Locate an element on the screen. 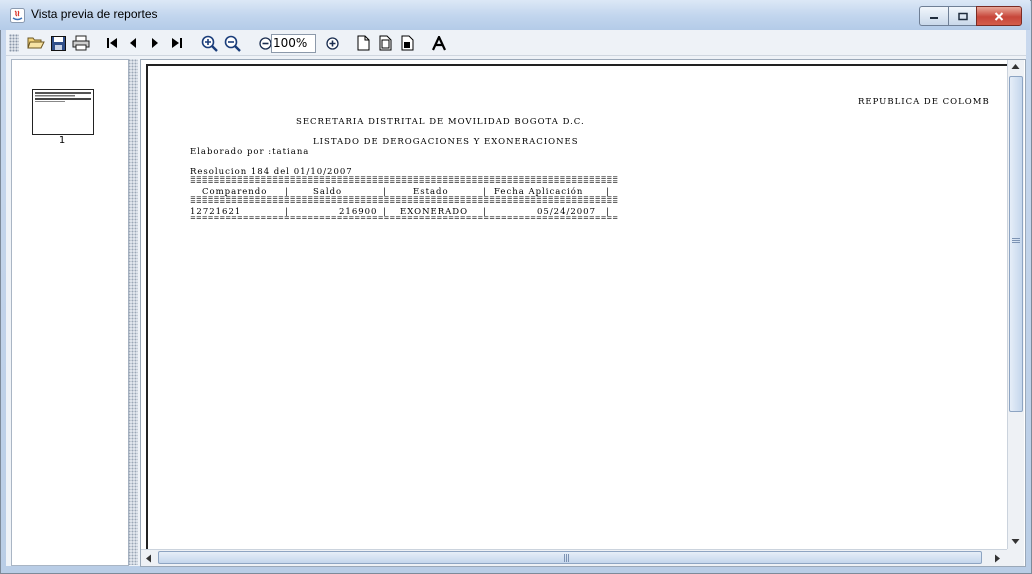  title-bar: Vista previa de reportes is located at coordinates (515, 15).